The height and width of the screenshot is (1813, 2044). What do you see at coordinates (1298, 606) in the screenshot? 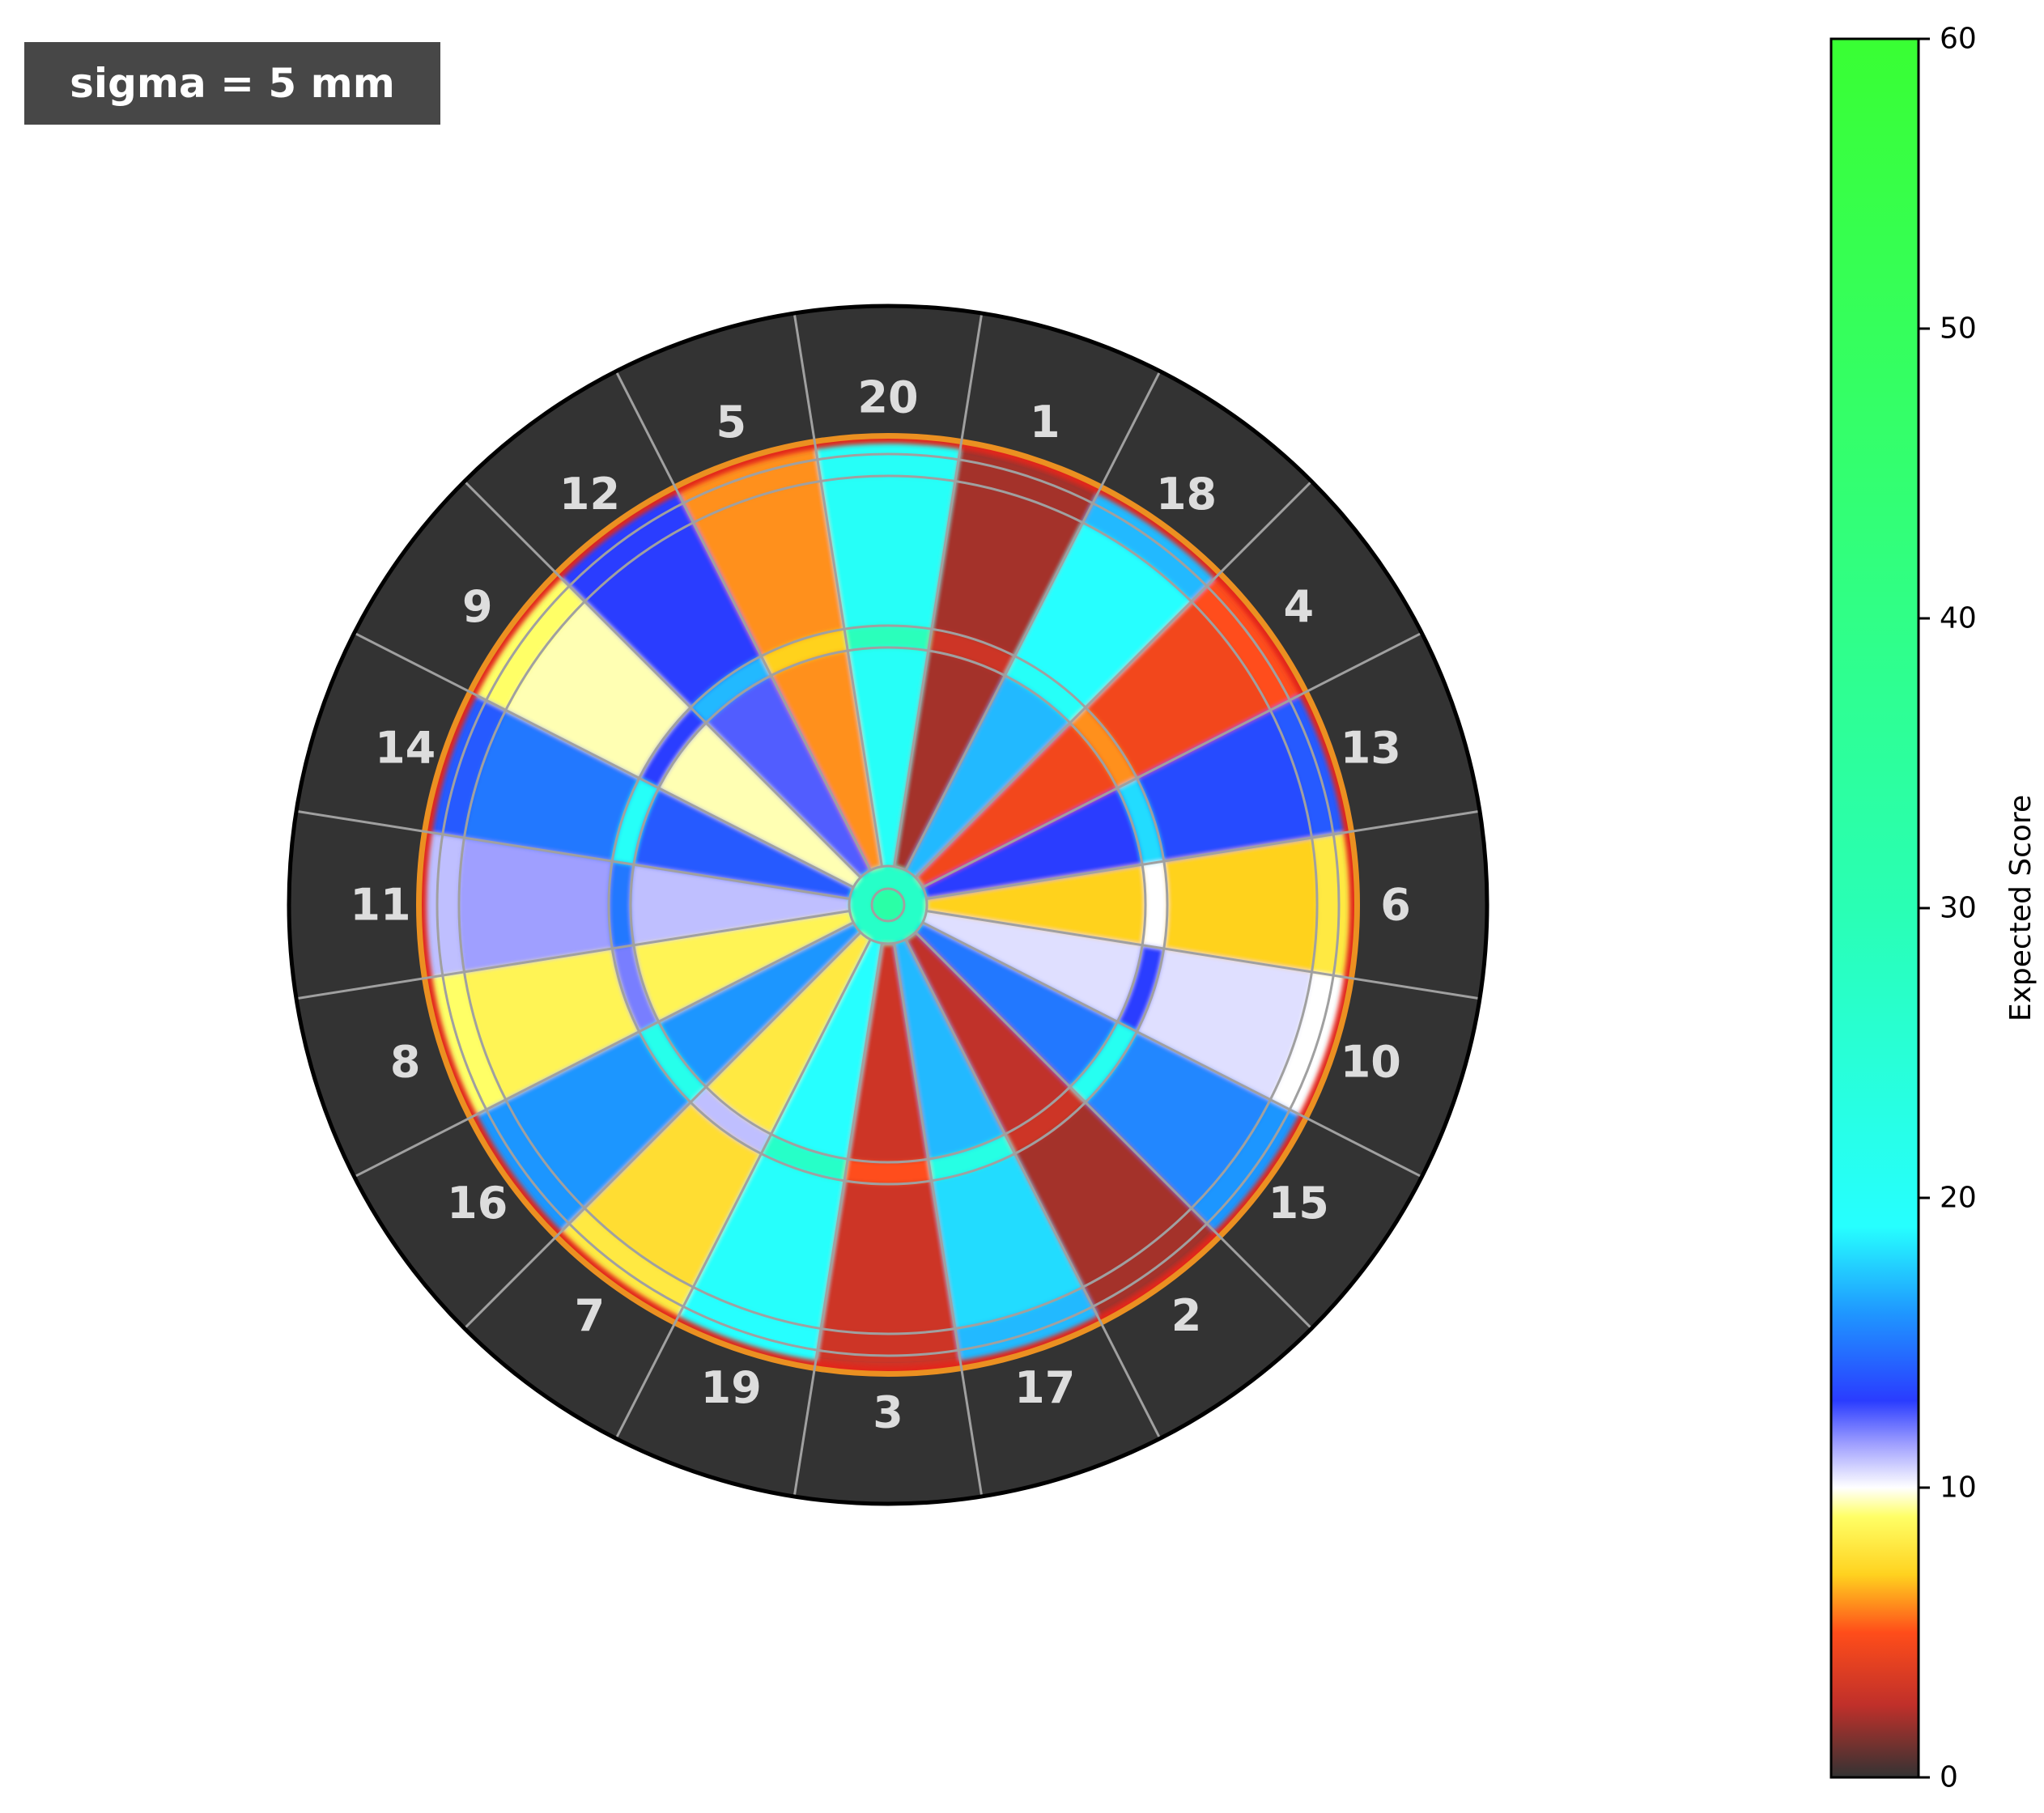
I see `segment-label-4: 4` at bounding box center [1298, 606].